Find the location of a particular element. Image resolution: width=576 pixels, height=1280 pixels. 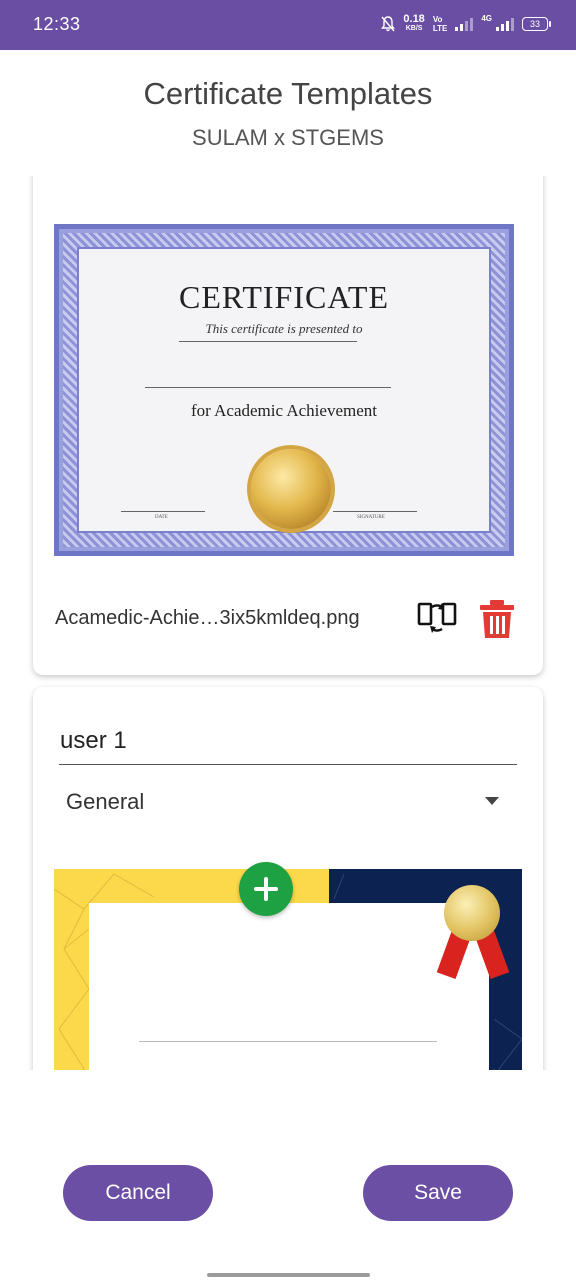

volte-bottom: LTE is located at coordinates (440, 28).